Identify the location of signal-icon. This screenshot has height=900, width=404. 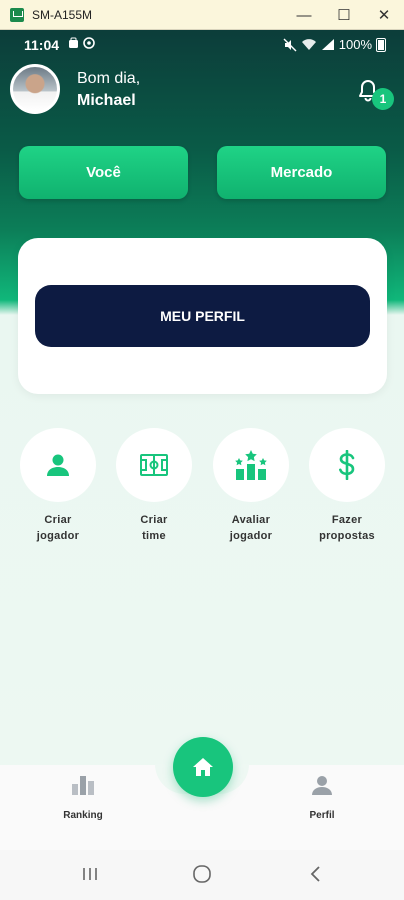
(327, 44).